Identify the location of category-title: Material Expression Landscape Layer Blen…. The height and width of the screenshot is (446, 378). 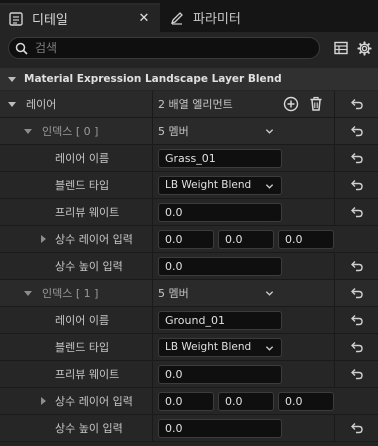
(153, 79).